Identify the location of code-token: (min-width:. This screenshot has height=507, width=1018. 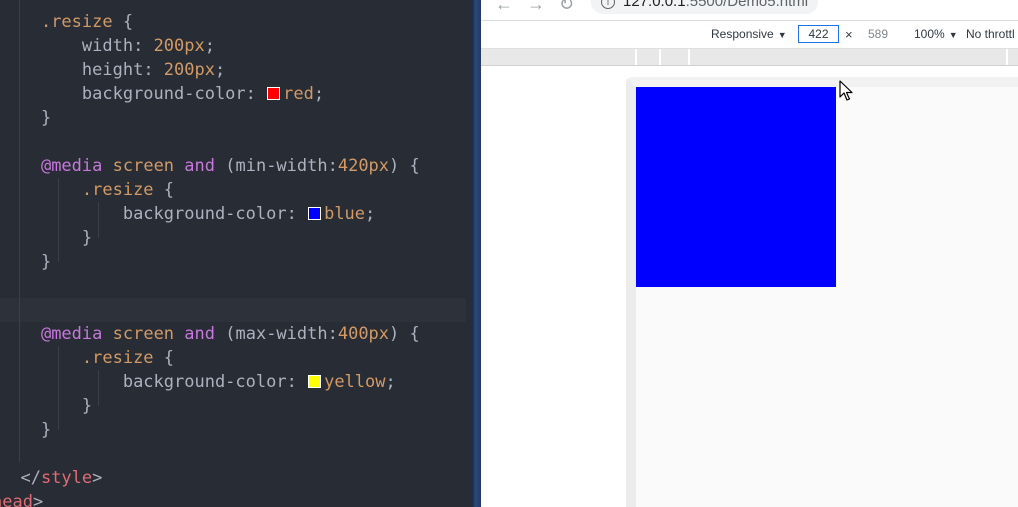
(276, 166).